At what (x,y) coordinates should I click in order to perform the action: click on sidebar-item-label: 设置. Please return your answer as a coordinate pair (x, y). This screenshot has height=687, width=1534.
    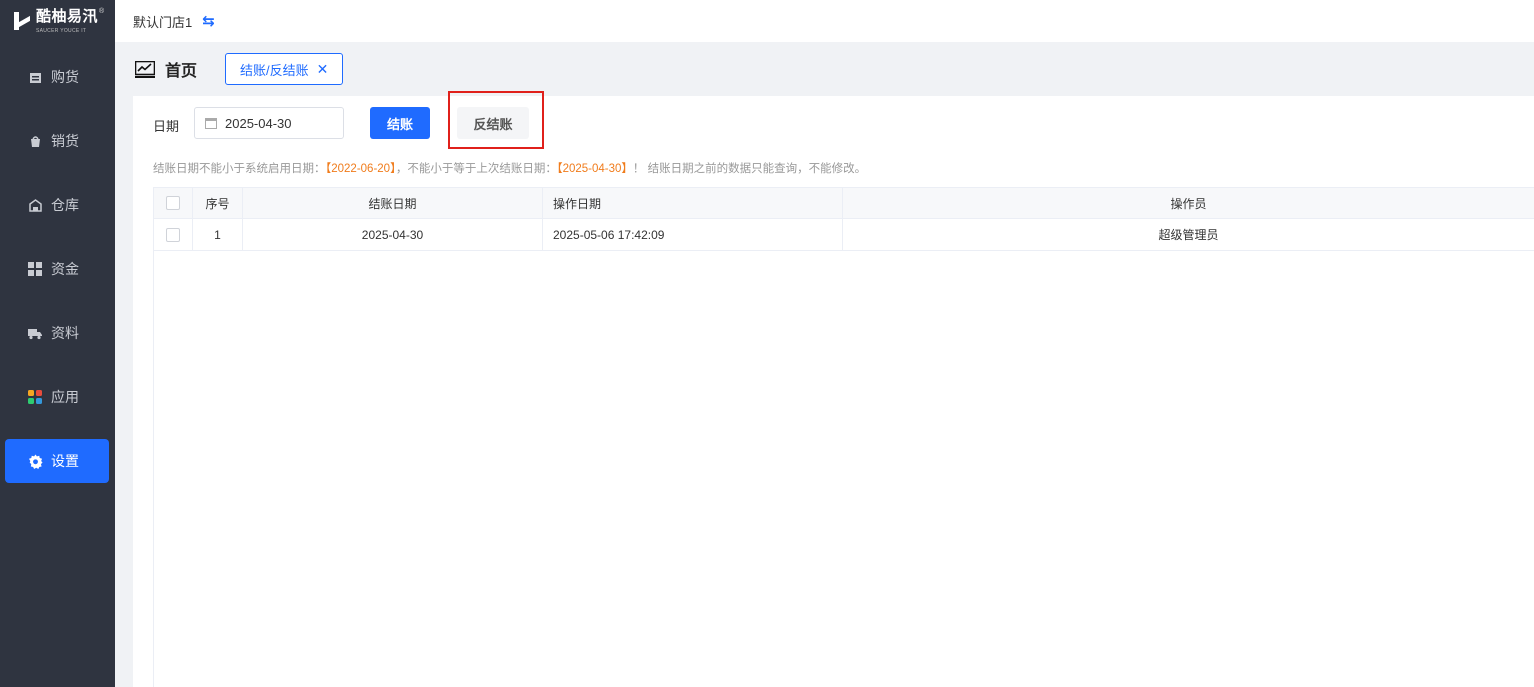
    Looking at the image, I should click on (65, 461).